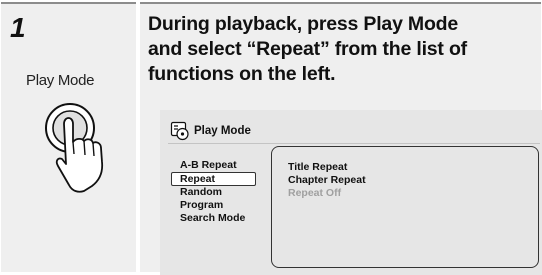 Image resolution: width=542 pixels, height=275 pixels. What do you see at coordinates (354, 143) in the screenshot?
I see `header-divider` at bounding box center [354, 143].